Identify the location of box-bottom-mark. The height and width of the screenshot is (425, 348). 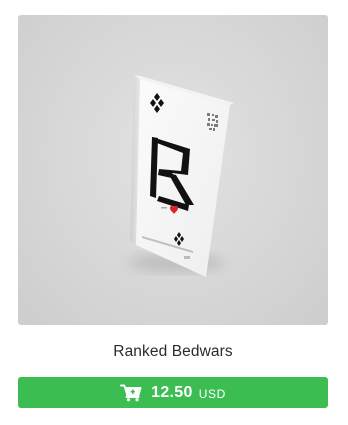
(187, 257).